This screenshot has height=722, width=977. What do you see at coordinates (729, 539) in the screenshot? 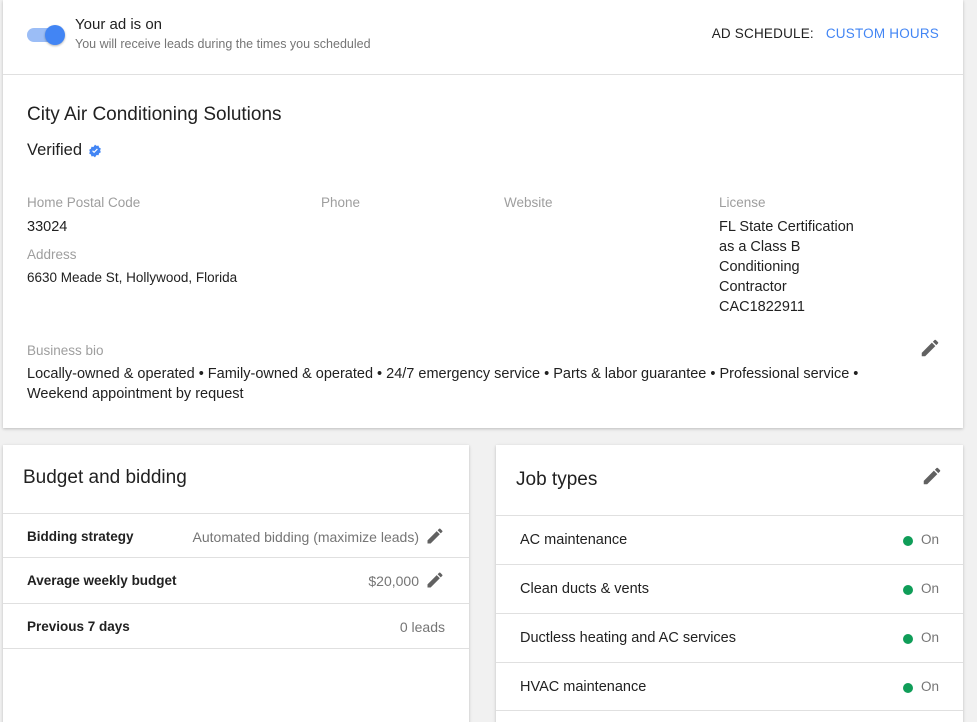
I see `job-type-row: AC maintenance On` at bounding box center [729, 539].